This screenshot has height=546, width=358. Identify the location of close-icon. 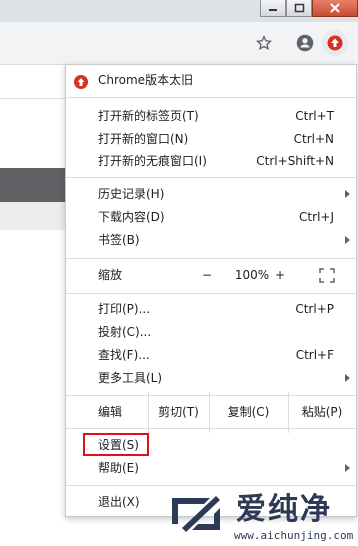
(335, 8).